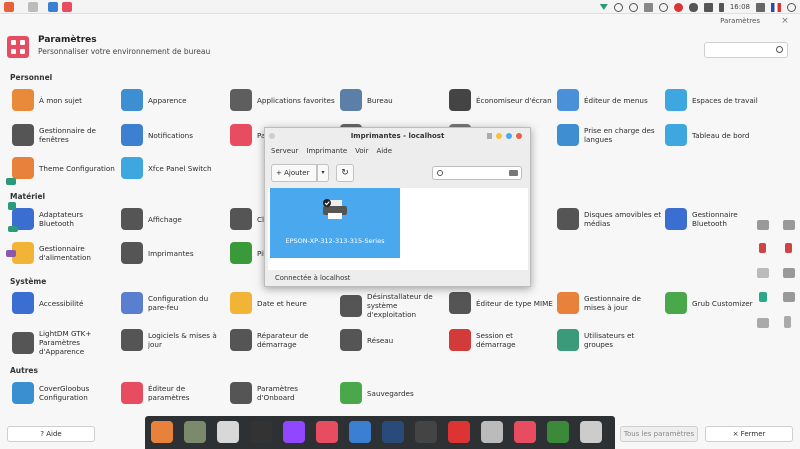 The height and width of the screenshot is (449, 800). Describe the element at coordinates (717, 303) in the screenshot. I see `setting-grub-customizer: Grub Customizer` at that location.